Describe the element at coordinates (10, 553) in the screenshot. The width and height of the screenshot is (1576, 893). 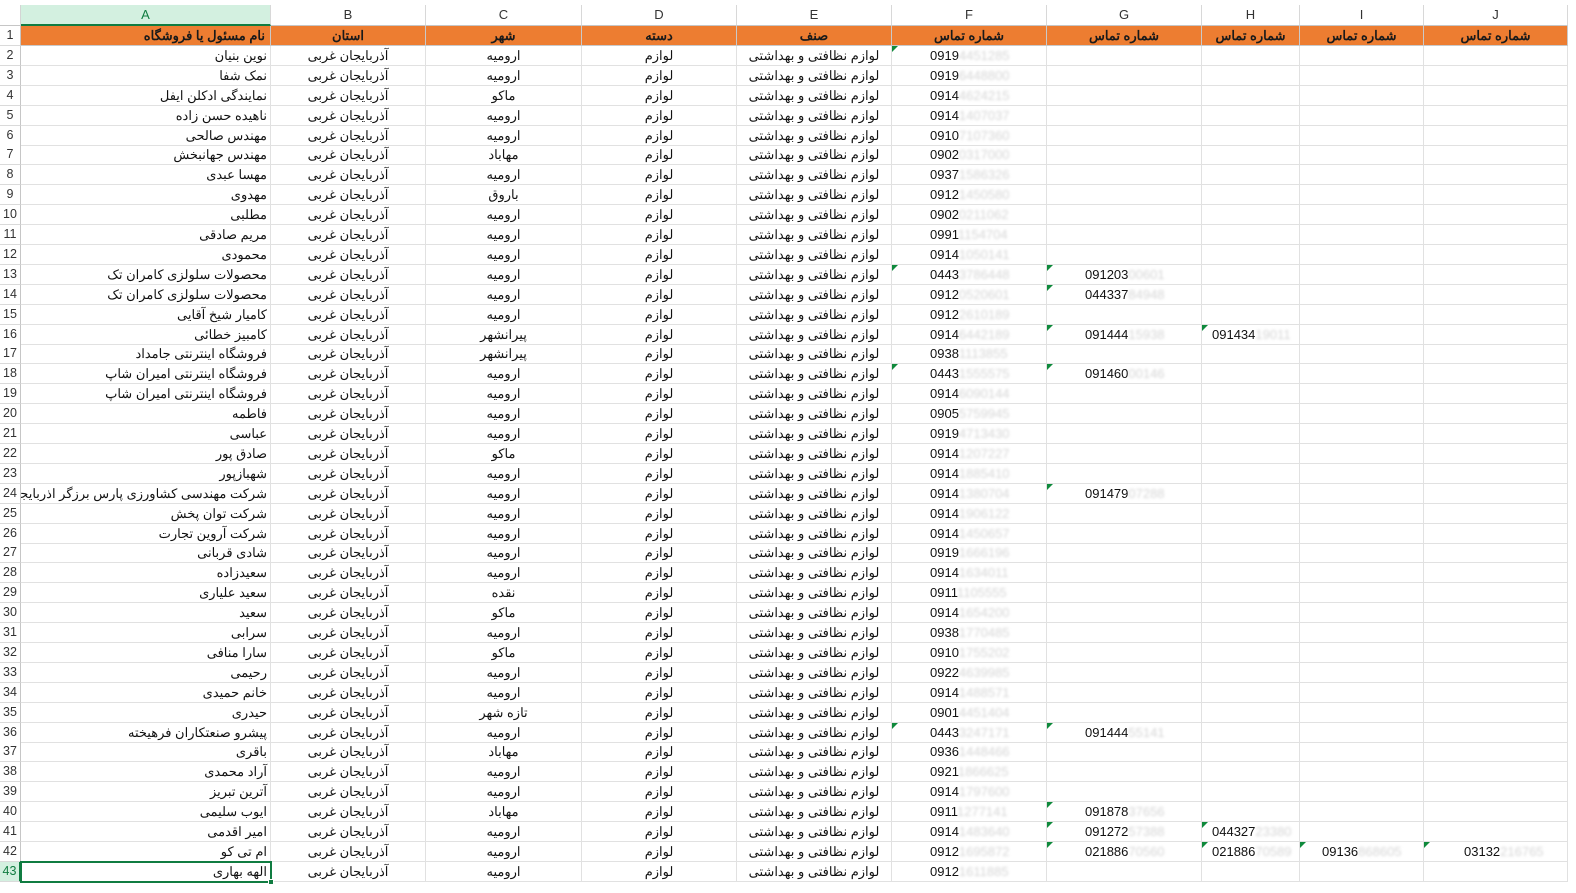
I see `row-number: 27` at that location.